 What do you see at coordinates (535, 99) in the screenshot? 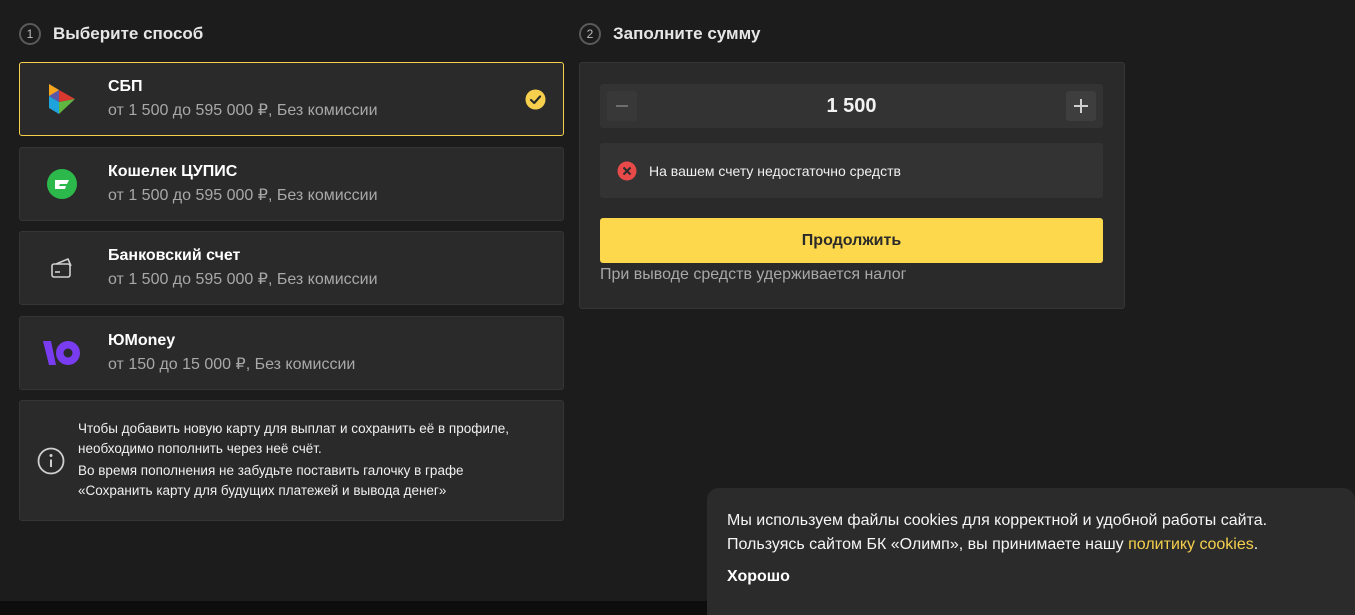
I see `check-circle-icon` at bounding box center [535, 99].